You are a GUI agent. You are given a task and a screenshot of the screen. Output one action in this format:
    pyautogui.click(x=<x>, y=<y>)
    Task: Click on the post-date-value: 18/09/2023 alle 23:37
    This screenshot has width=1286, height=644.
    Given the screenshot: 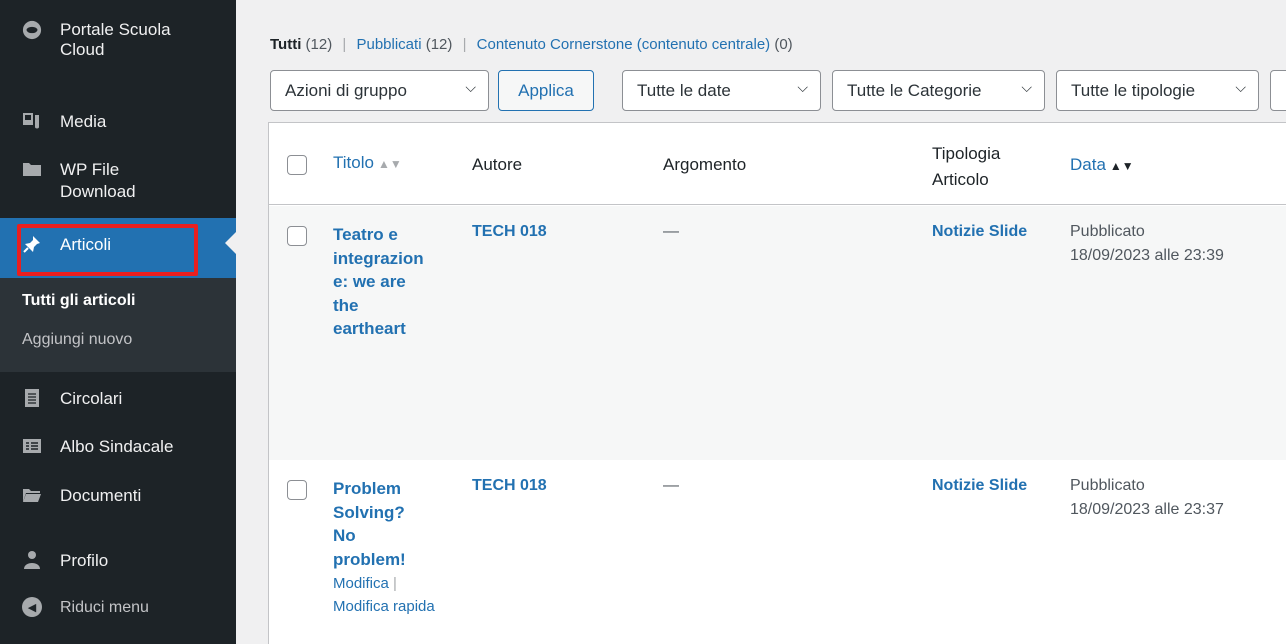 What is the action you would take?
    pyautogui.click(x=1147, y=509)
    